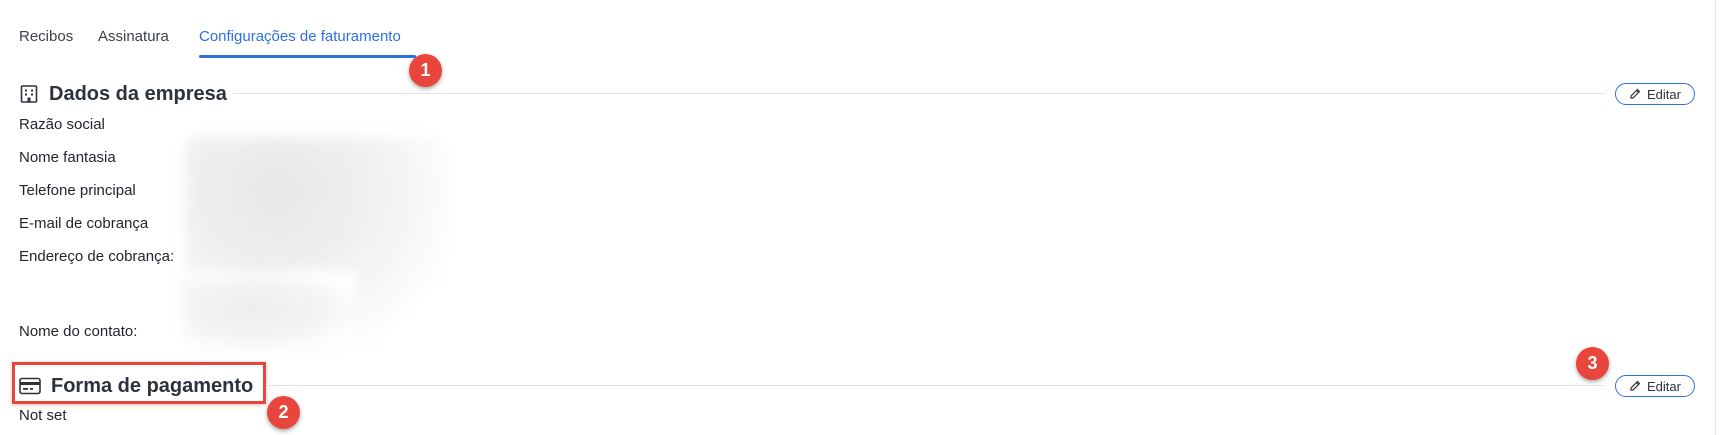 This screenshot has width=1722, height=435. Describe the element at coordinates (62, 124) in the screenshot. I see `field-razao-social-label: Razão social` at that location.